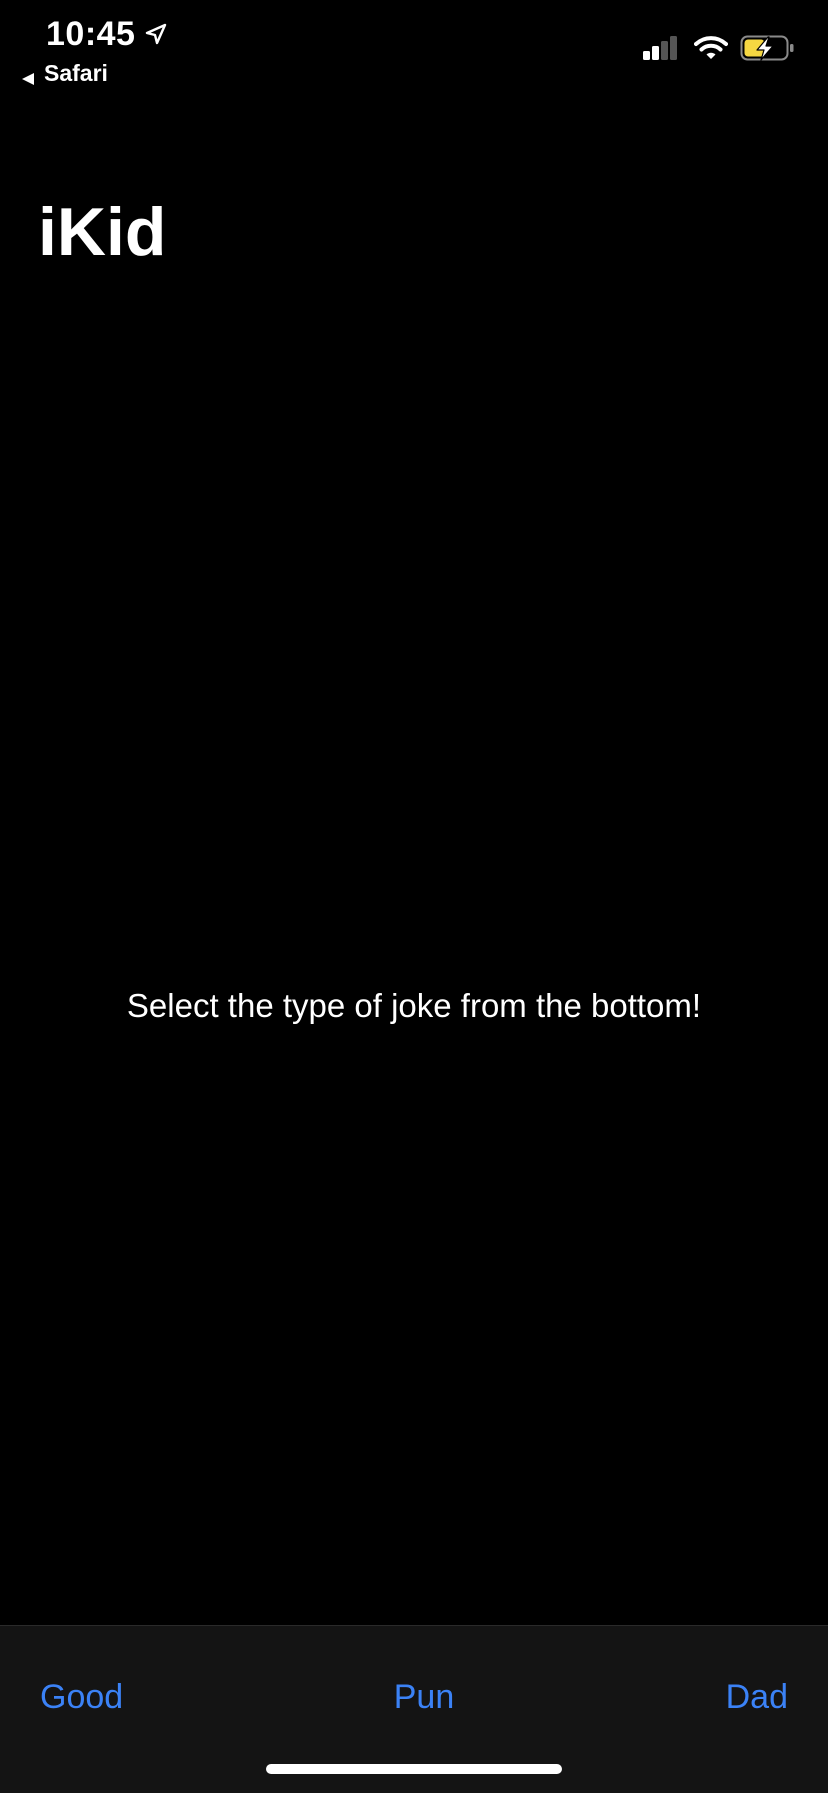 This screenshot has width=828, height=1793. What do you see at coordinates (711, 48) in the screenshot?
I see `wifi-icon` at bounding box center [711, 48].